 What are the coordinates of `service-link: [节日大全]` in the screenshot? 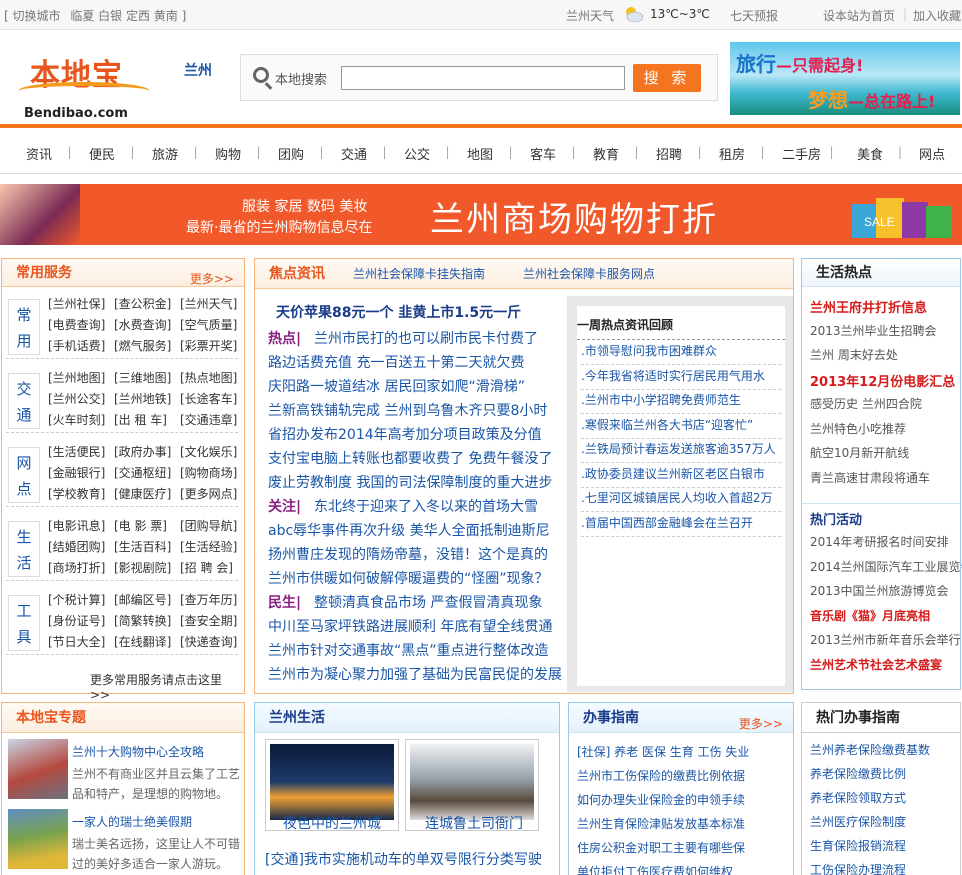 It's located at (76, 641).